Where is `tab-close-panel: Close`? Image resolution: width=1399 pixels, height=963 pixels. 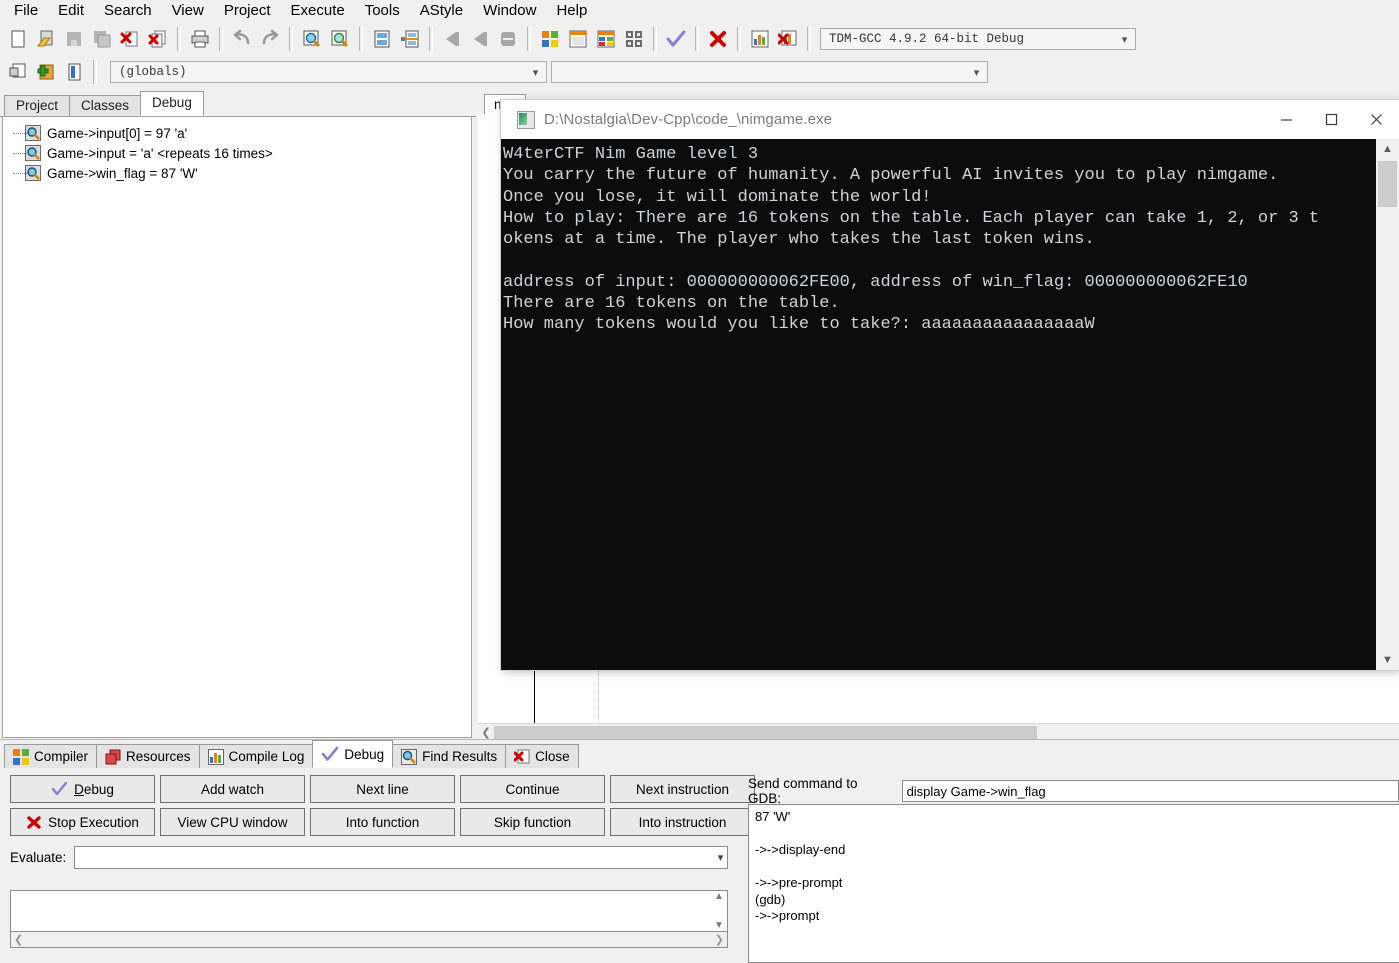
tab-close-panel: Close is located at coordinates (542, 756).